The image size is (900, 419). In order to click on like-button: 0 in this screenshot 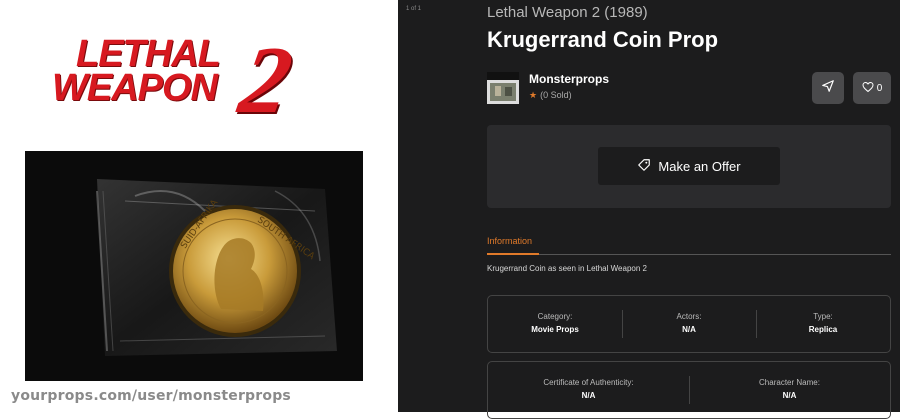, I will do `click(872, 88)`.